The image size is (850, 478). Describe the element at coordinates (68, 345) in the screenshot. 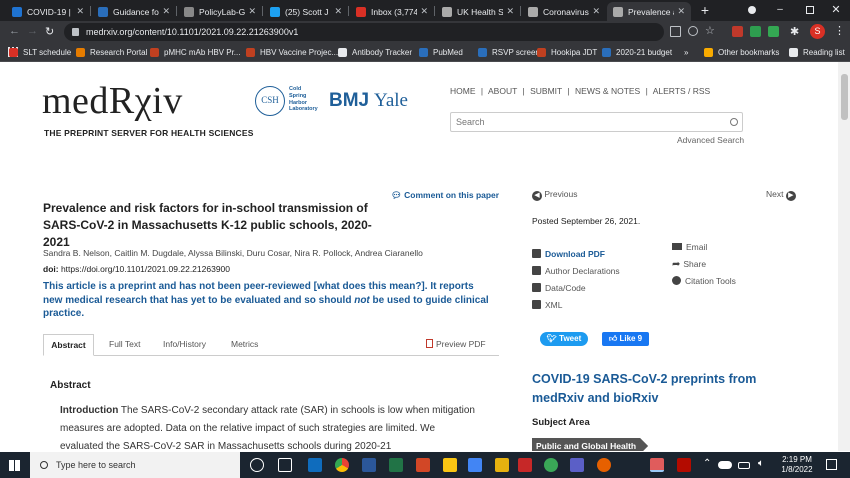

I see `tab-abstract: Abstract` at that location.